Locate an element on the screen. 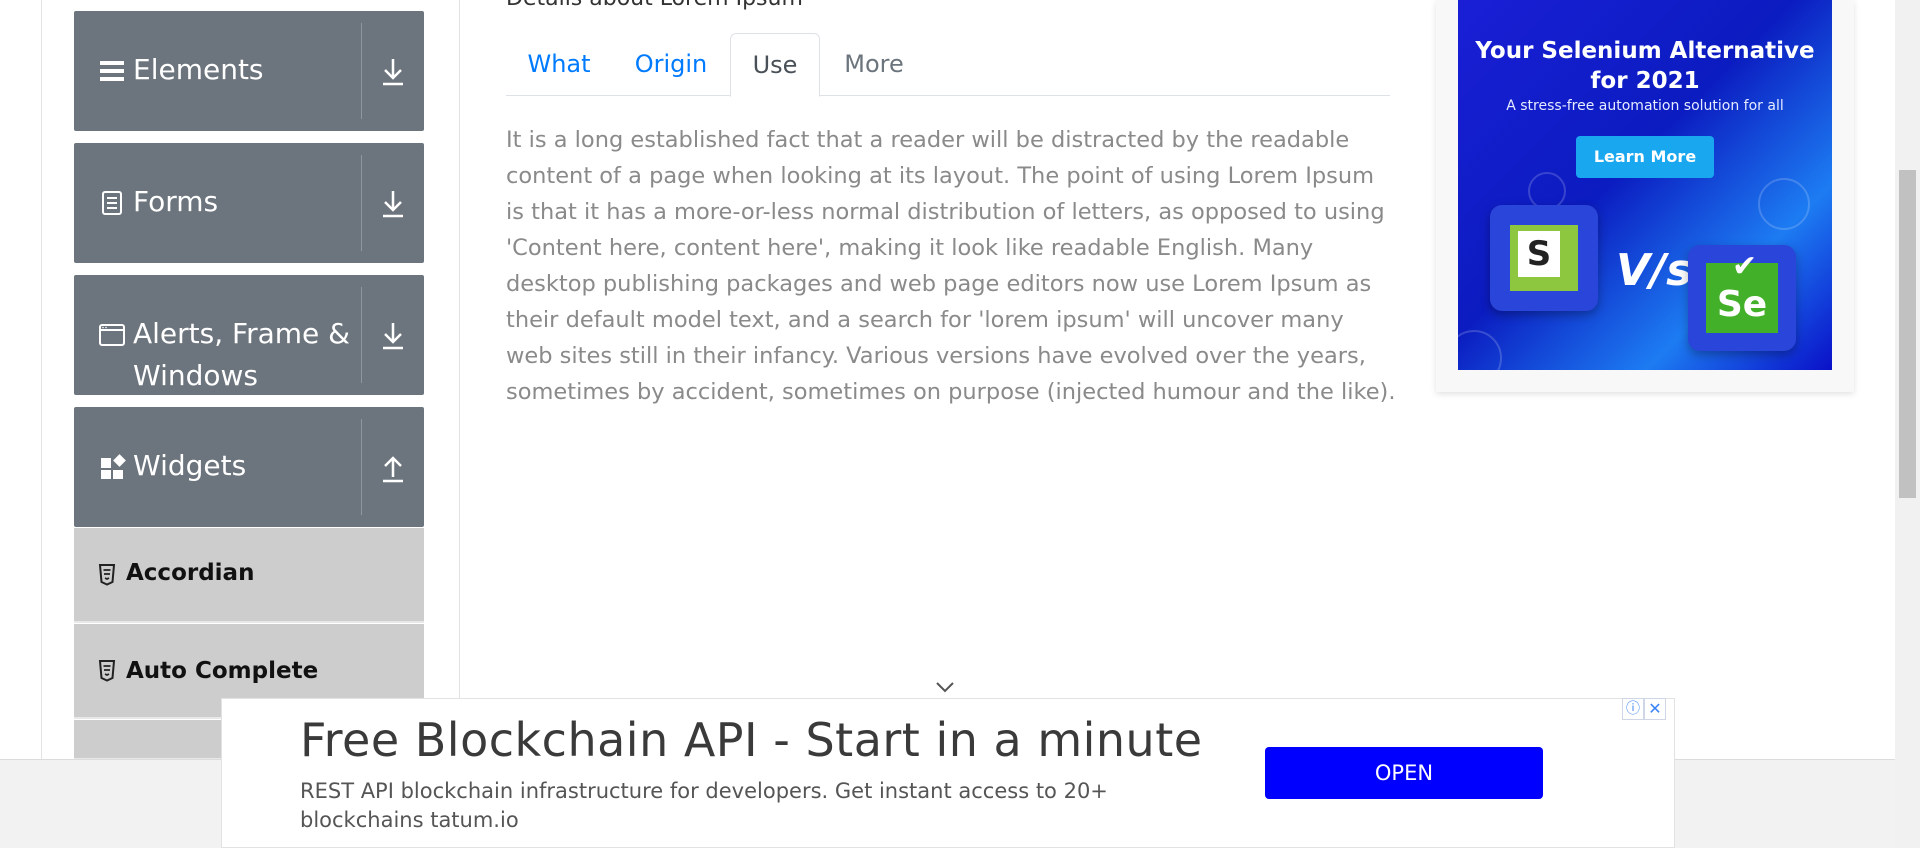  page-left-border is located at coordinates (41, 380).